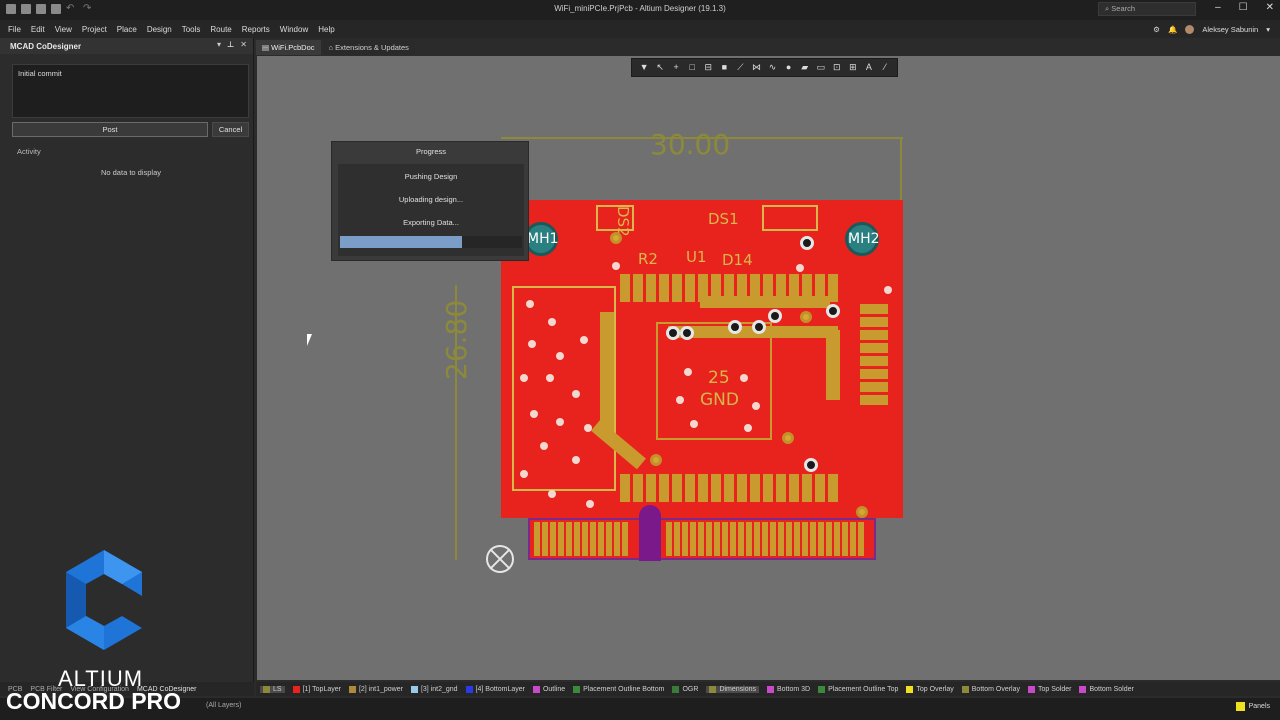  What do you see at coordinates (836, 67) in the screenshot?
I see `region-icon: ⊡` at bounding box center [836, 67].